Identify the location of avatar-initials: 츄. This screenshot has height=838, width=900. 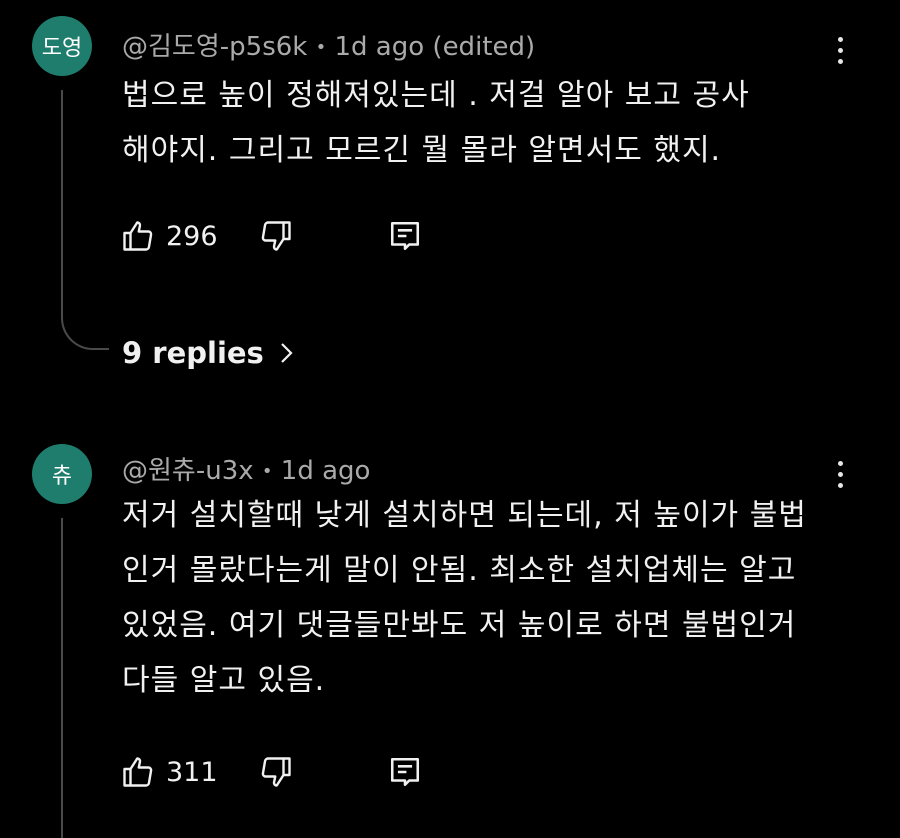
(62, 476).